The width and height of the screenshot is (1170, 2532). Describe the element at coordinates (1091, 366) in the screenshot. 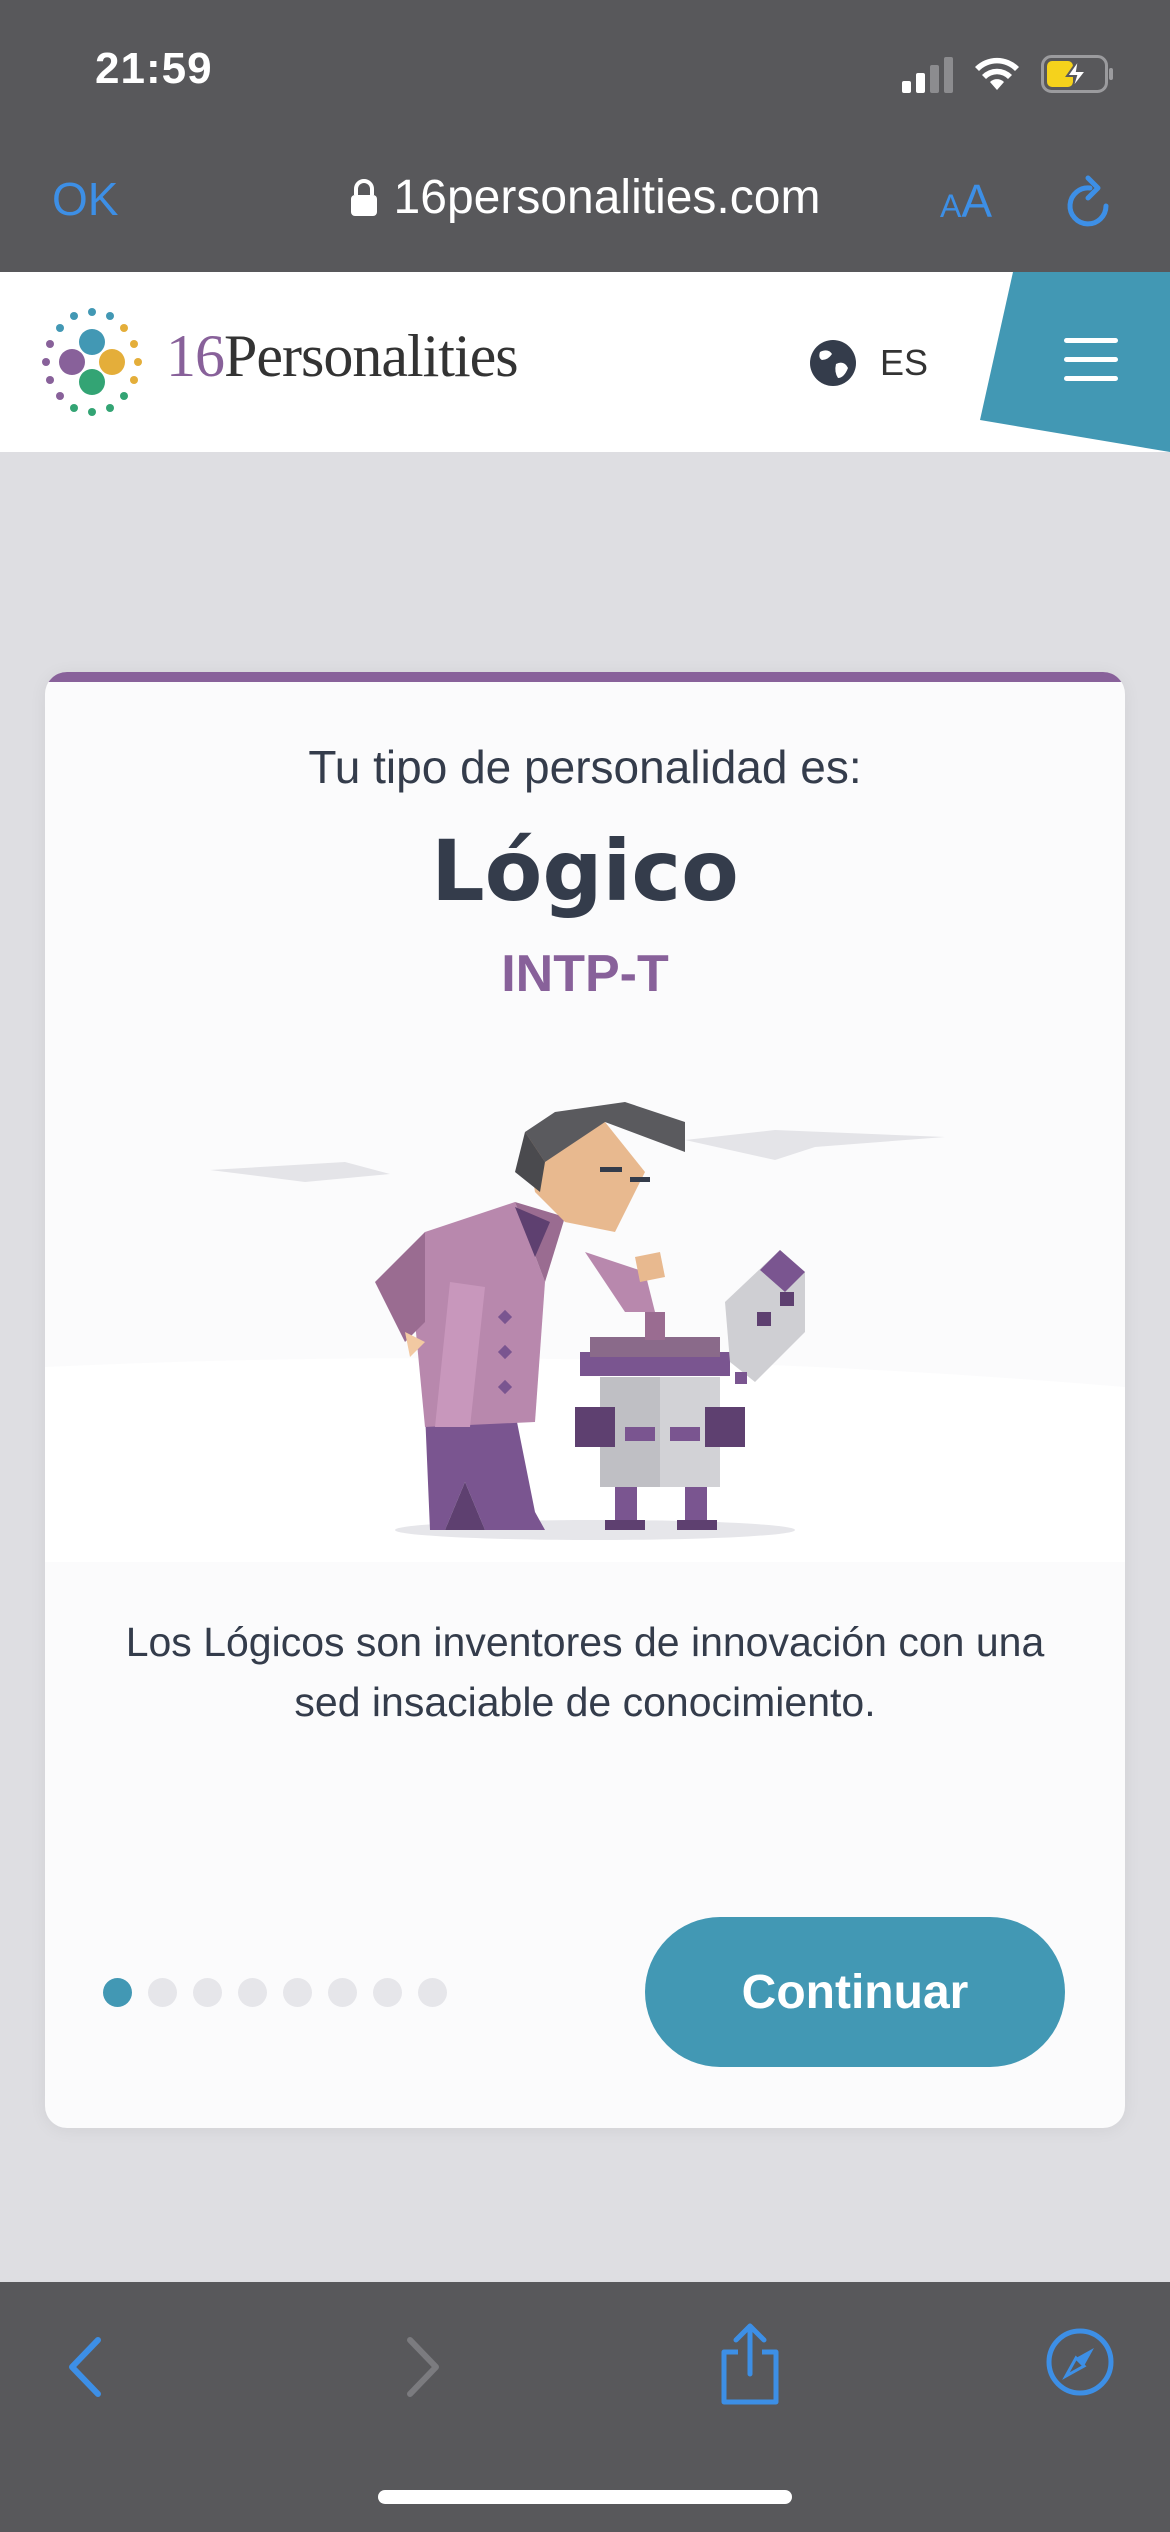

I see `hamburger-menu-icon` at that location.